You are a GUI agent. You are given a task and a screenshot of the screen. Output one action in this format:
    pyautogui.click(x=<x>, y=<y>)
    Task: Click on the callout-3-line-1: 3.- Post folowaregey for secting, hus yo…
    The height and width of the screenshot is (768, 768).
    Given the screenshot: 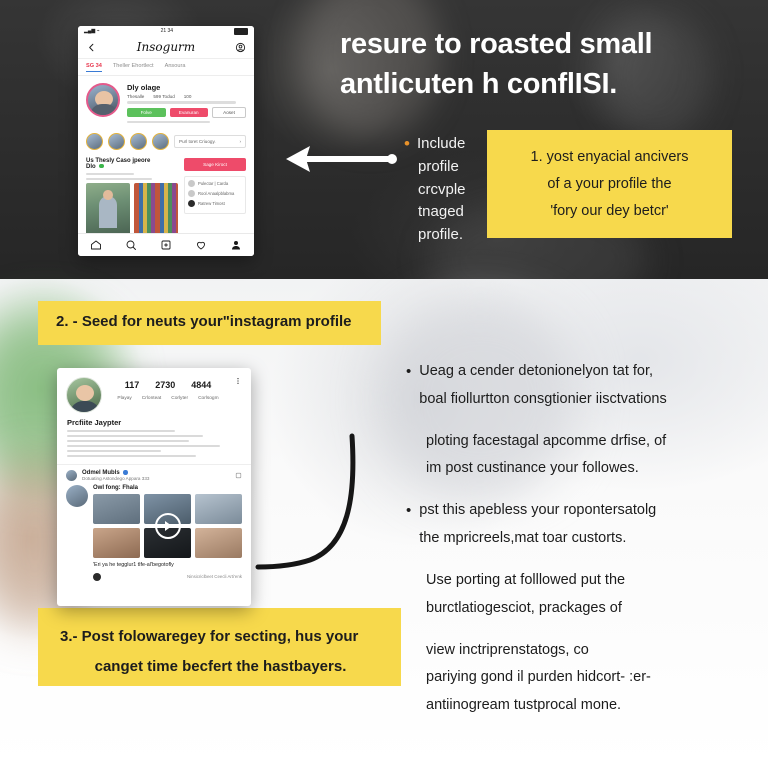 What is the action you would take?
    pyautogui.click(x=209, y=636)
    